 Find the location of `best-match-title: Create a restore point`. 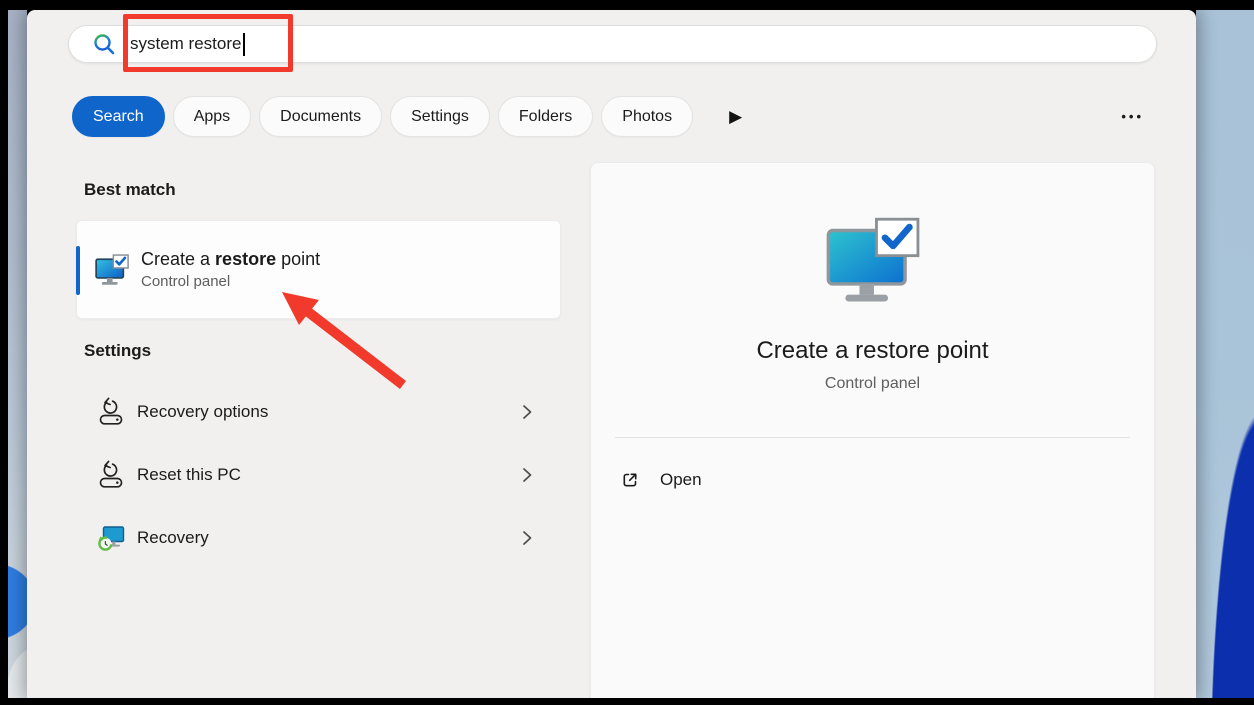

best-match-title: Create a restore point is located at coordinates (231, 259).